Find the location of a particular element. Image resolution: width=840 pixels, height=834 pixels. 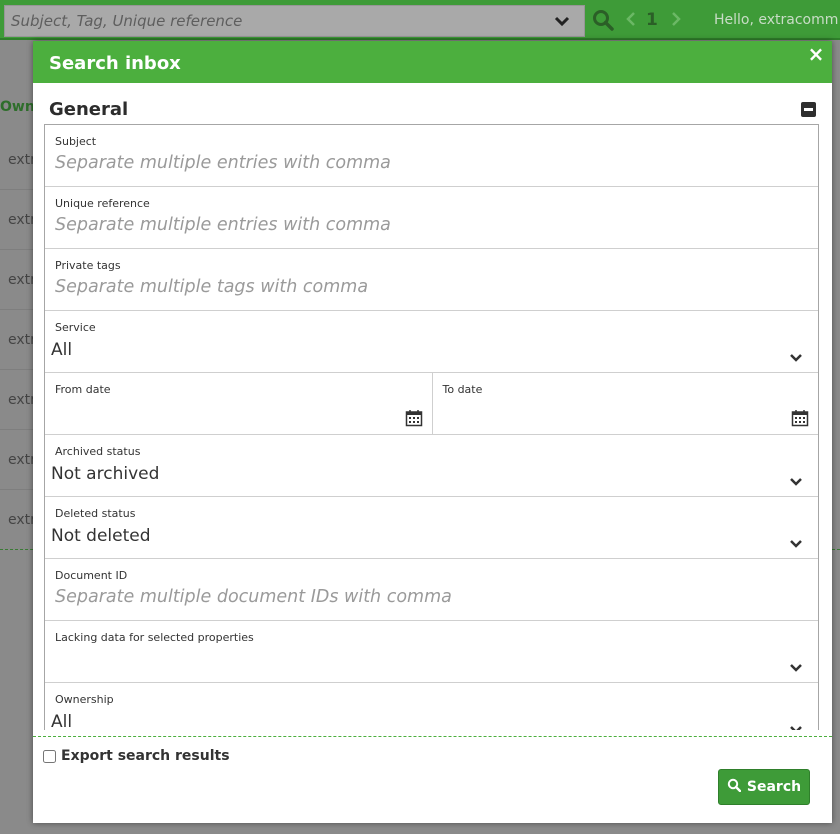

field-label: Archived status is located at coordinates (98, 451).